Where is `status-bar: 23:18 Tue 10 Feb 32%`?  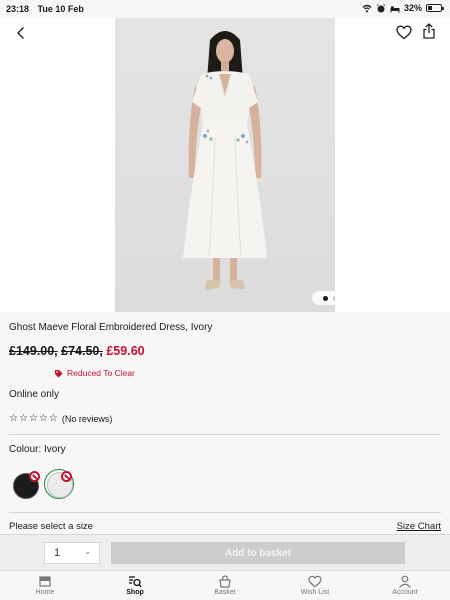 status-bar: 23:18 Tue 10 Feb 32% is located at coordinates (225, 9).